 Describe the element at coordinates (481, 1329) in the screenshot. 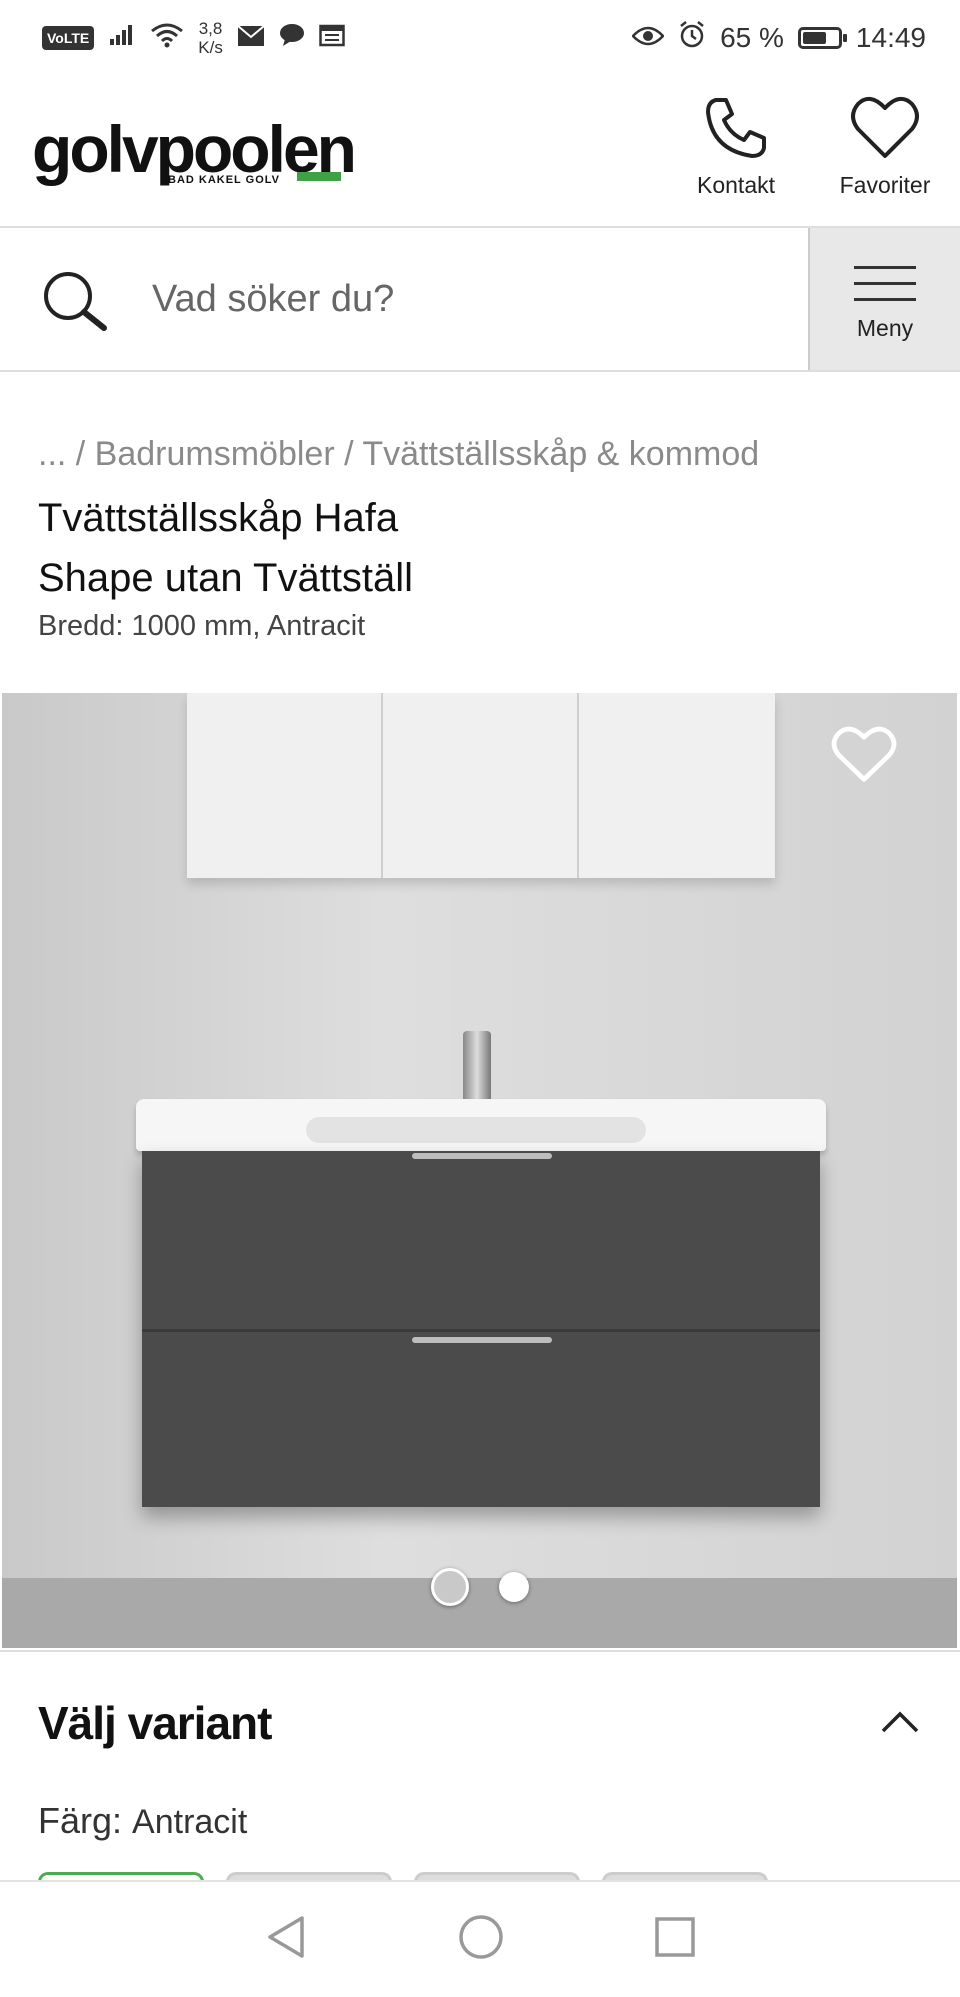

I see `cabinet-image` at that location.